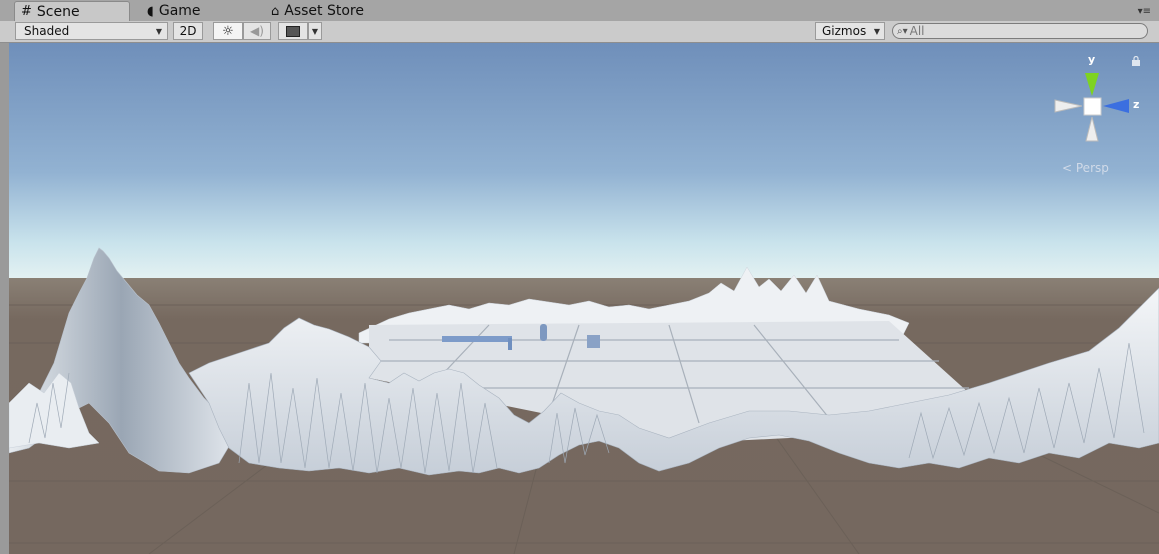 Image resolution: width=1159 pixels, height=554 pixels. I want to click on cube-object, so click(593, 341).